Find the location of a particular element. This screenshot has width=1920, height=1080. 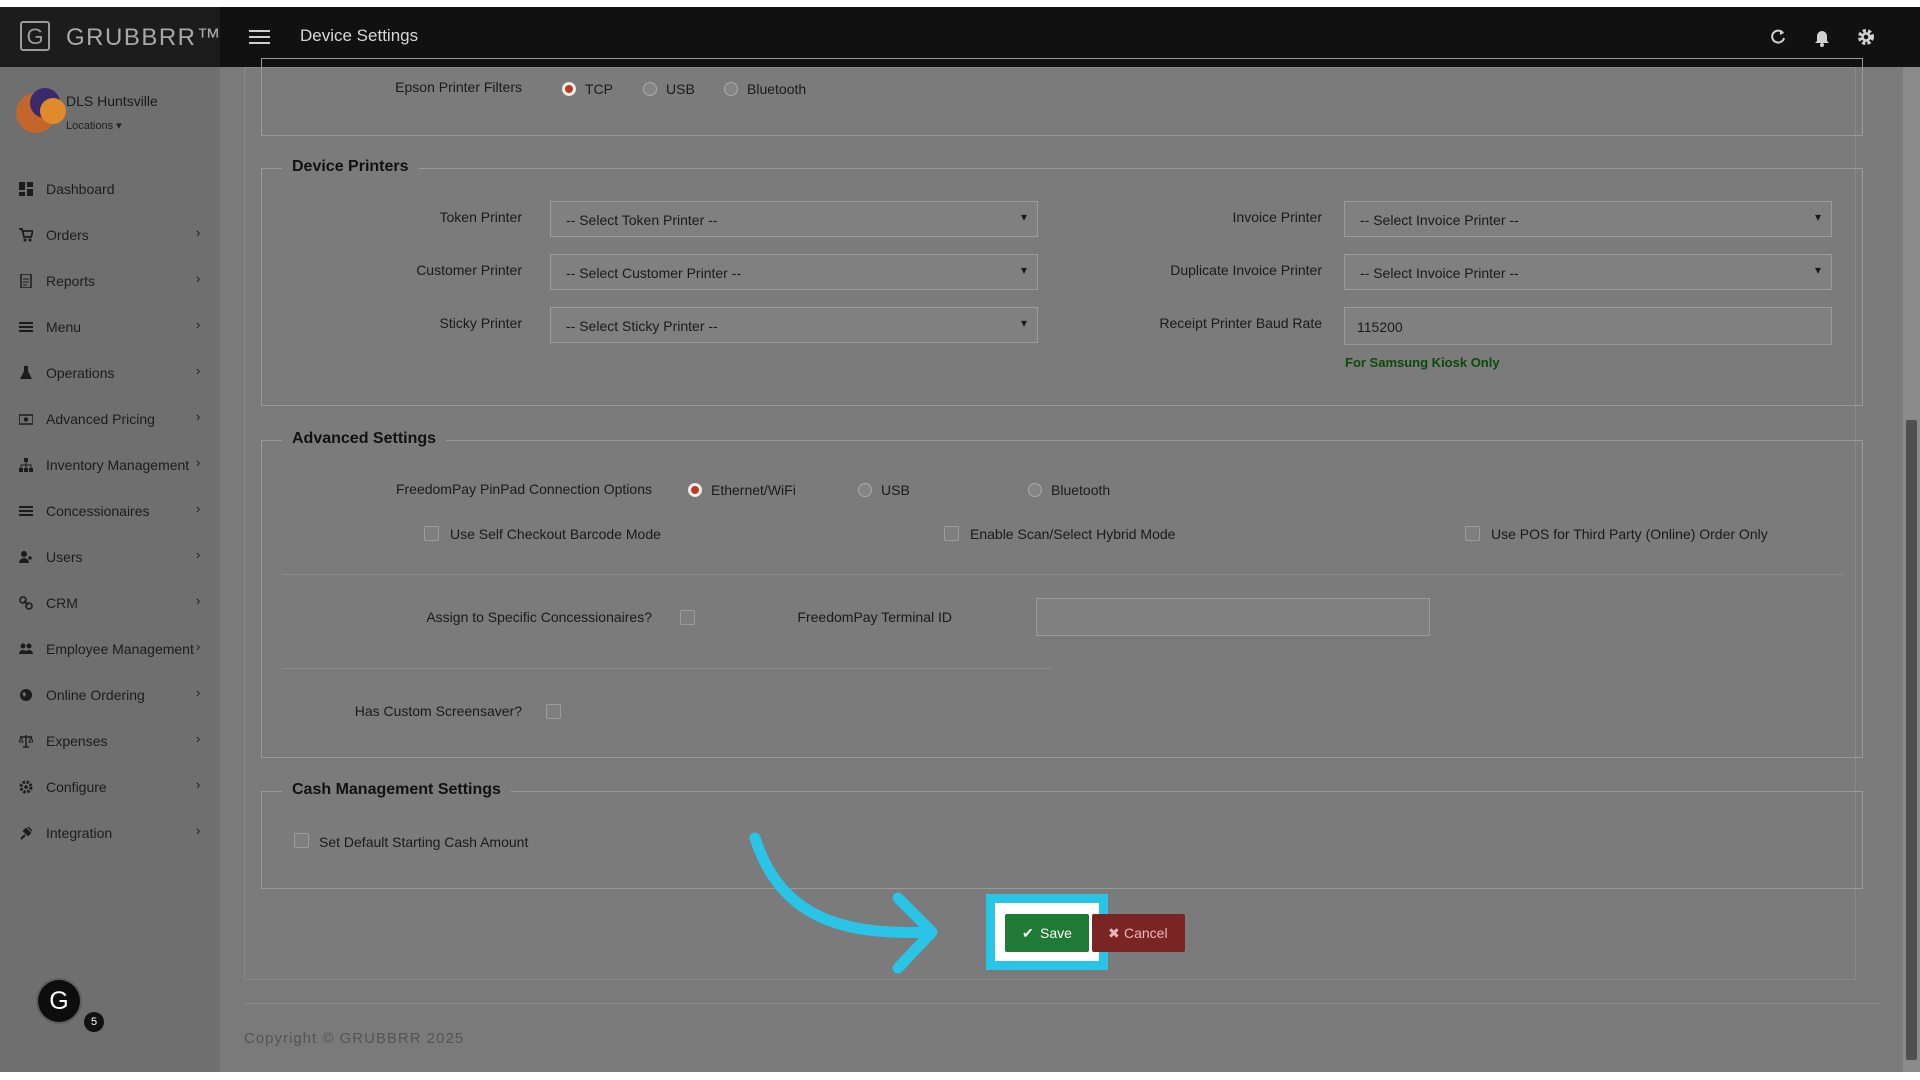

sidebar-item-label: Concessionaires is located at coordinates (98, 511).